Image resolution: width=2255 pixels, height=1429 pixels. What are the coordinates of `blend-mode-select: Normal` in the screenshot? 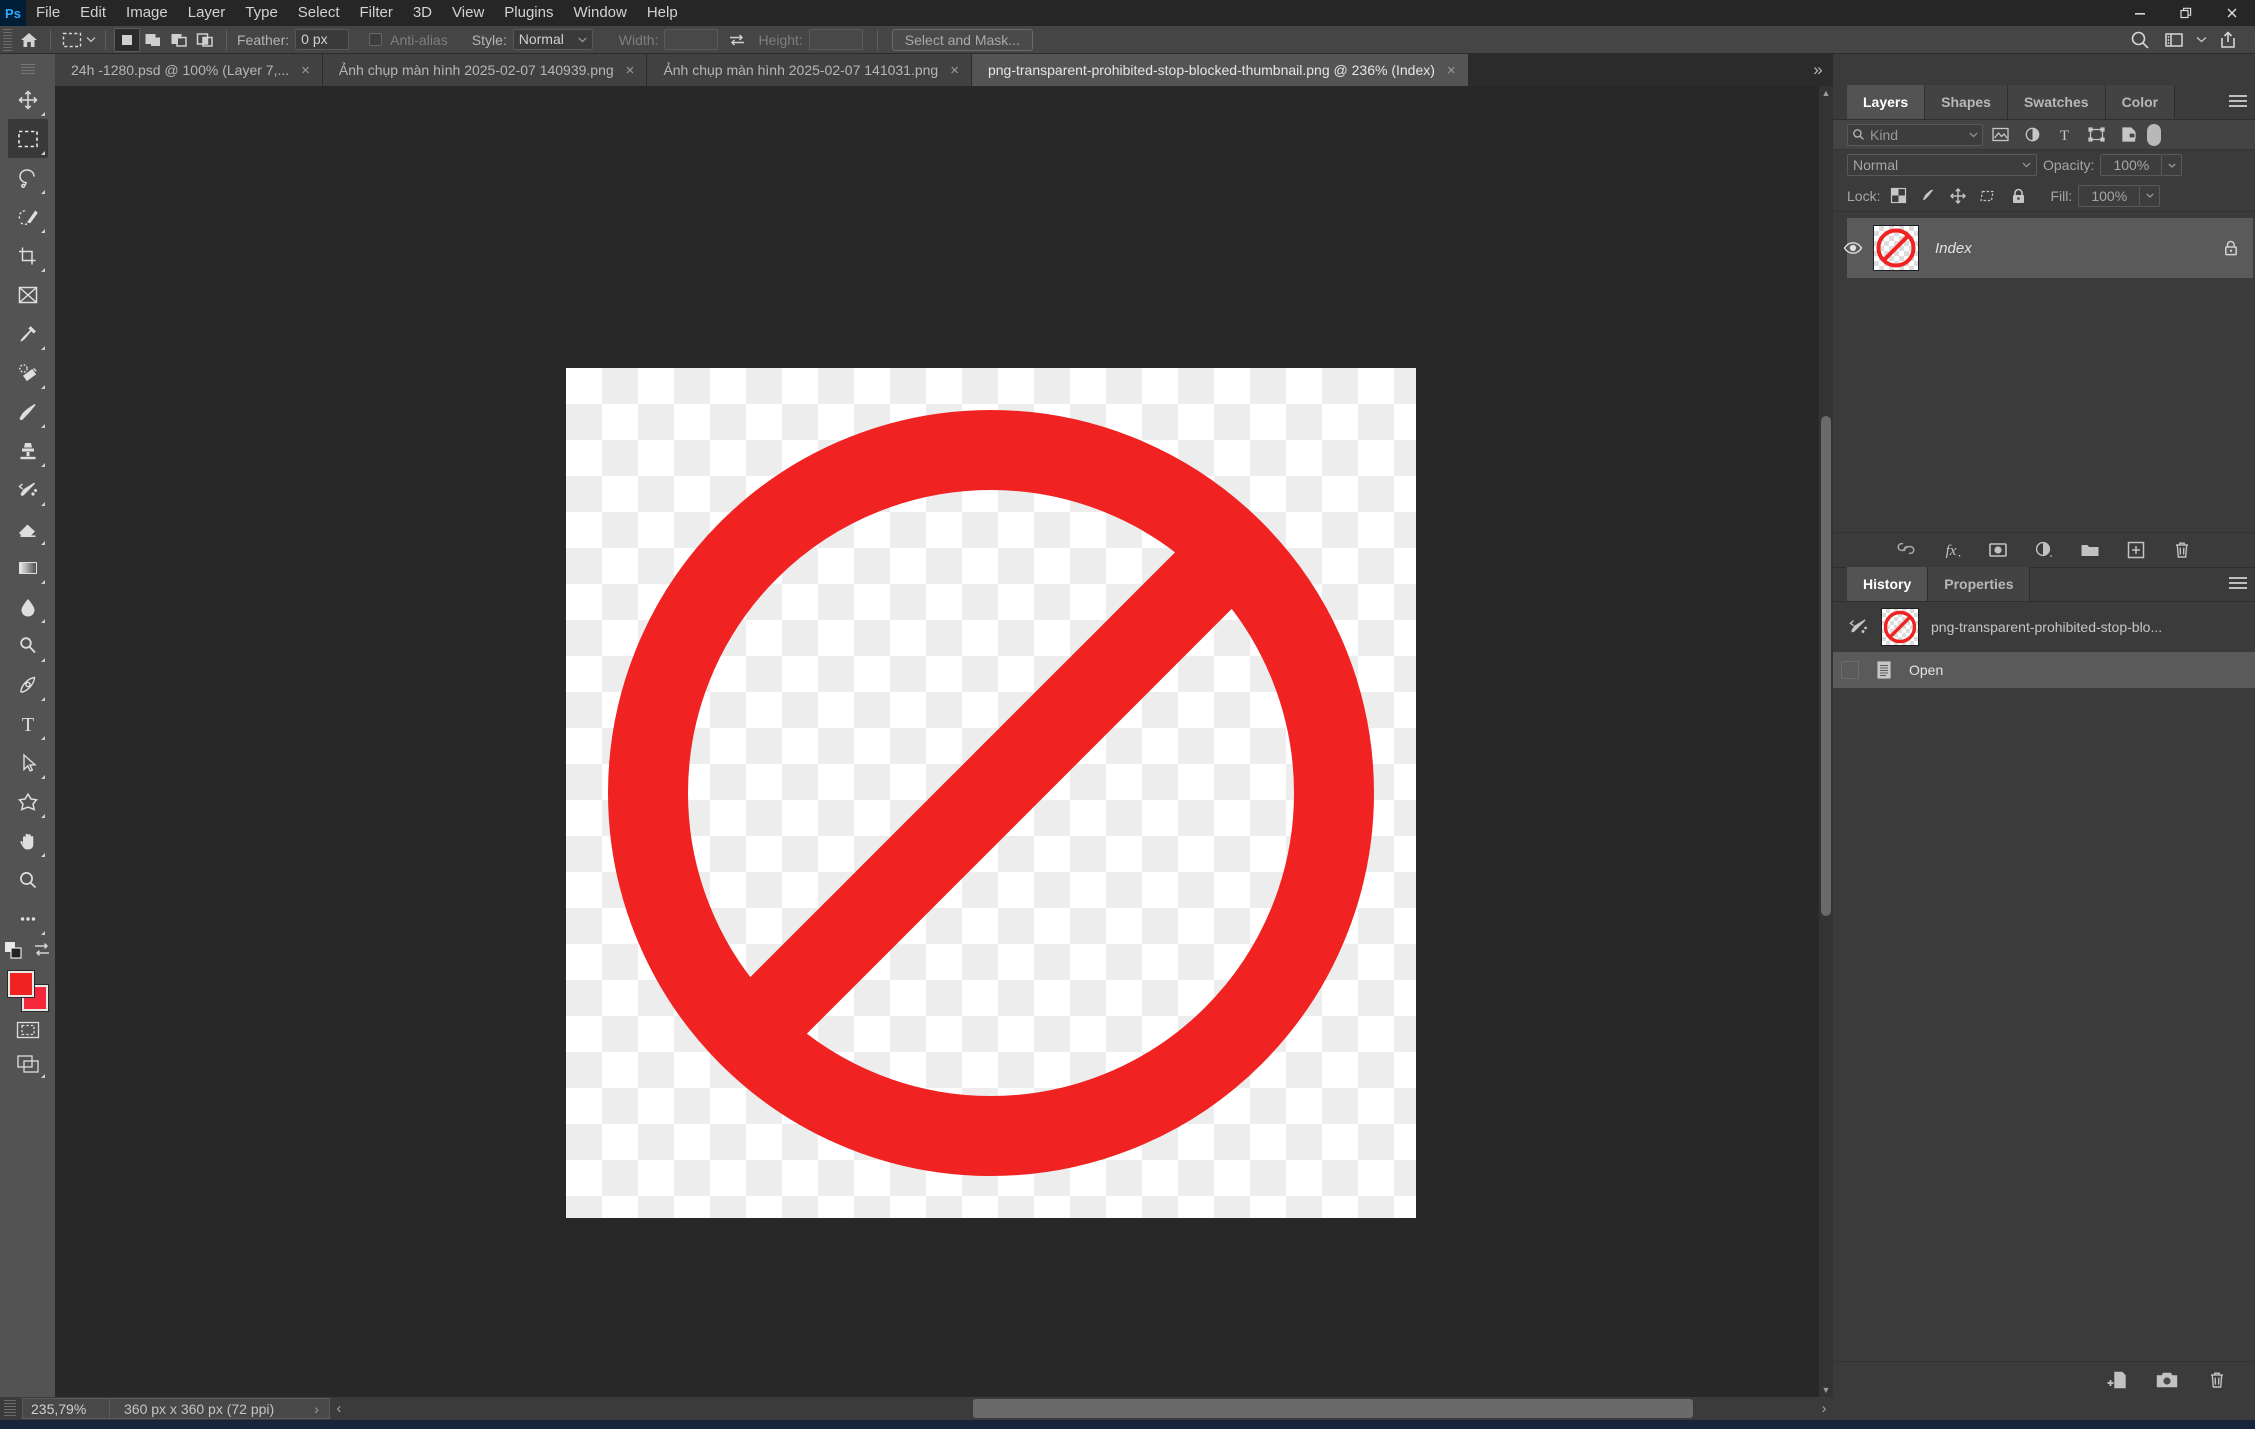 It's located at (1942, 165).